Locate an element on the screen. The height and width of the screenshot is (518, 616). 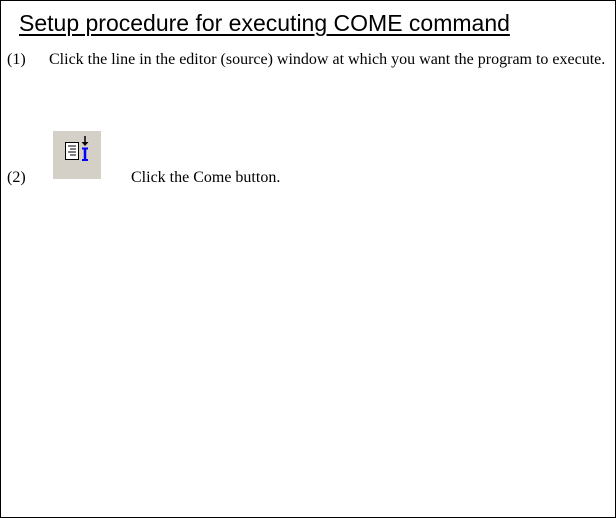
step-2: (2) Click the Come button. is located at coordinates (143, 178).